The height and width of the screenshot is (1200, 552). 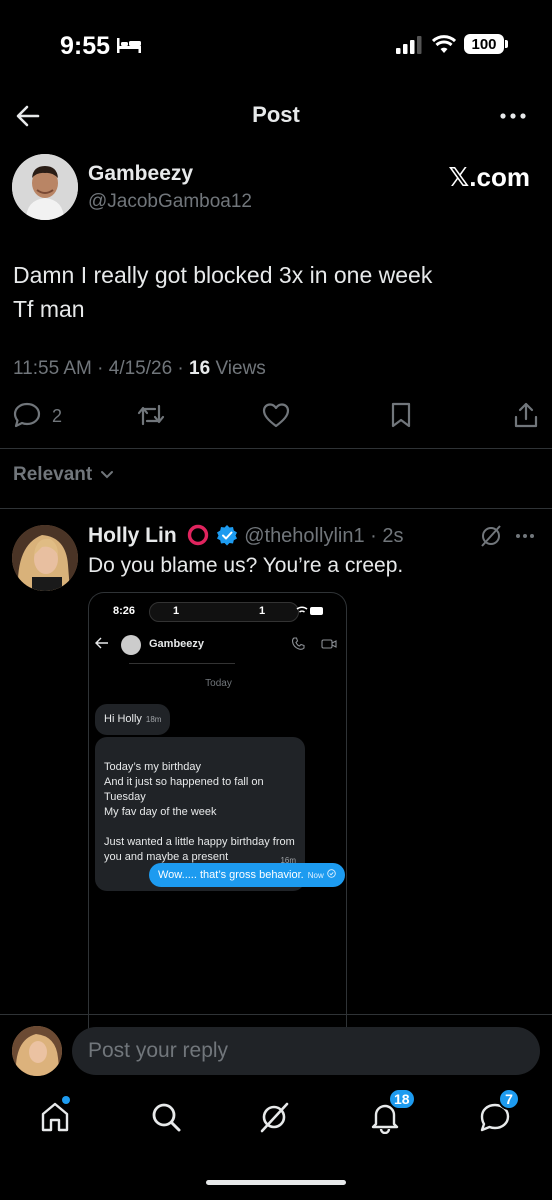 What do you see at coordinates (402, 1099) in the screenshot?
I see `notifications-badge: 18` at bounding box center [402, 1099].